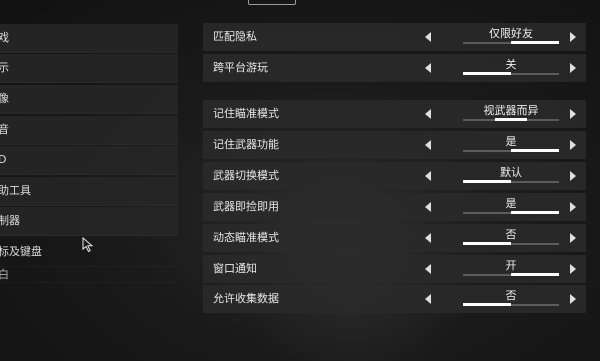  What do you see at coordinates (511, 110) in the screenshot?
I see `setting-value: 视武器而异` at bounding box center [511, 110].